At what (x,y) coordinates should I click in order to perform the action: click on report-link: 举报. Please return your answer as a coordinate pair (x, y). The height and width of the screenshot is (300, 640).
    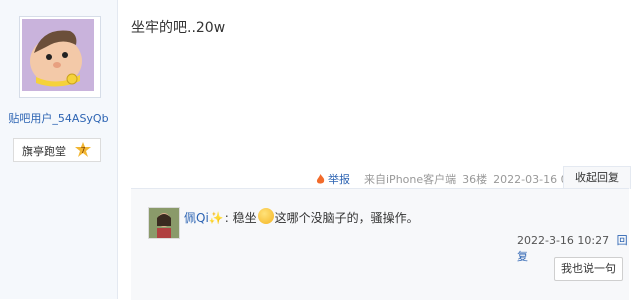
    Looking at the image, I should click on (336, 179).